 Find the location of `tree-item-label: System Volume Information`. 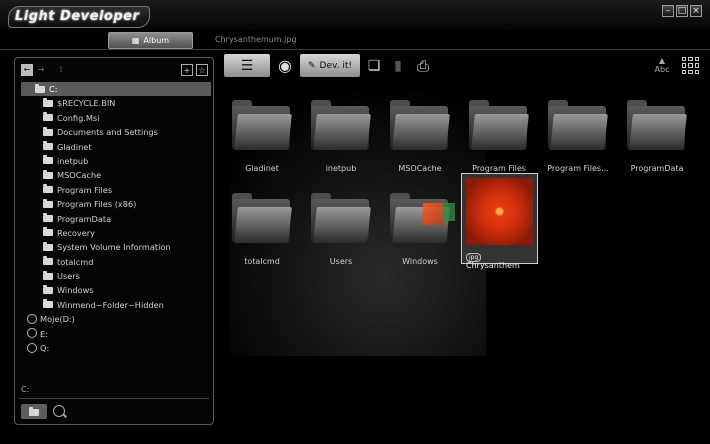

tree-item-label: System Volume Information is located at coordinates (114, 247).